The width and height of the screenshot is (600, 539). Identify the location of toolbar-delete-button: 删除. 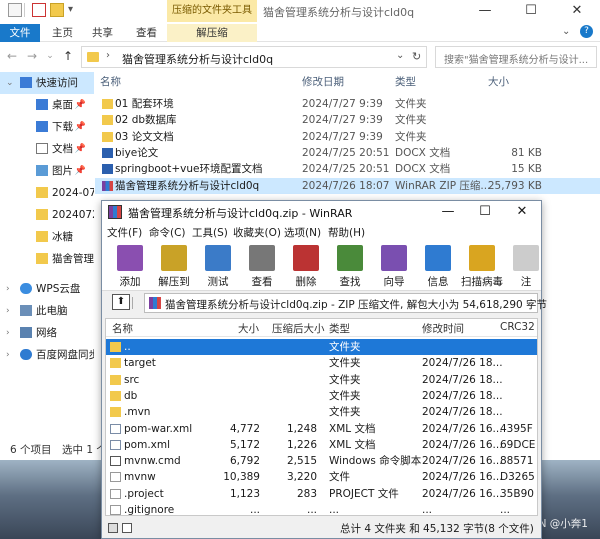
(306, 266).